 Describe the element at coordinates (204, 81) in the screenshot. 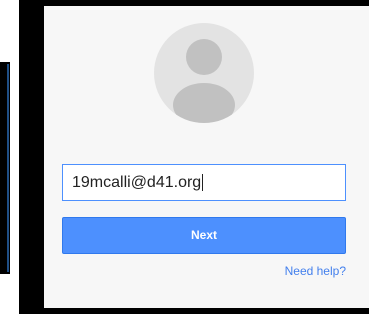

I see `default-user-avatar-icon` at that location.